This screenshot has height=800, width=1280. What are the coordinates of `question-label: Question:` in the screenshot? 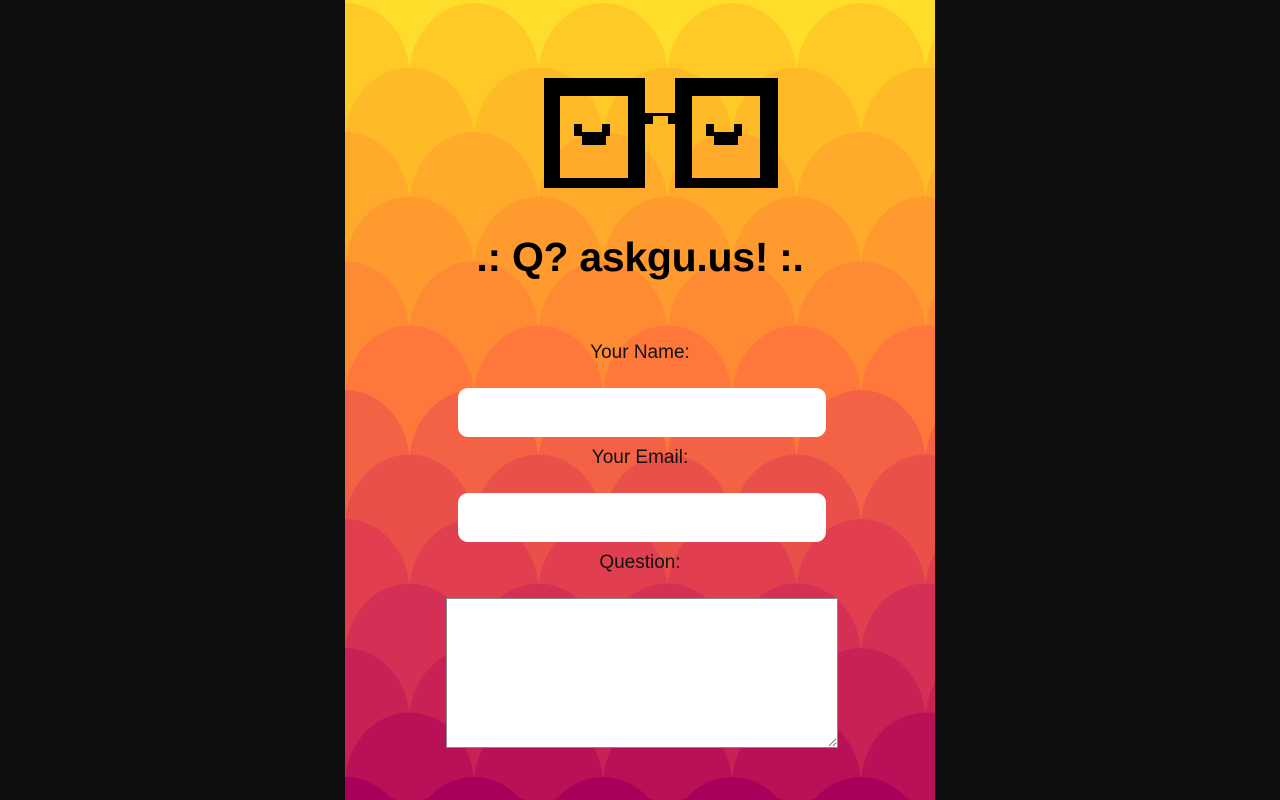 It's located at (640, 562).